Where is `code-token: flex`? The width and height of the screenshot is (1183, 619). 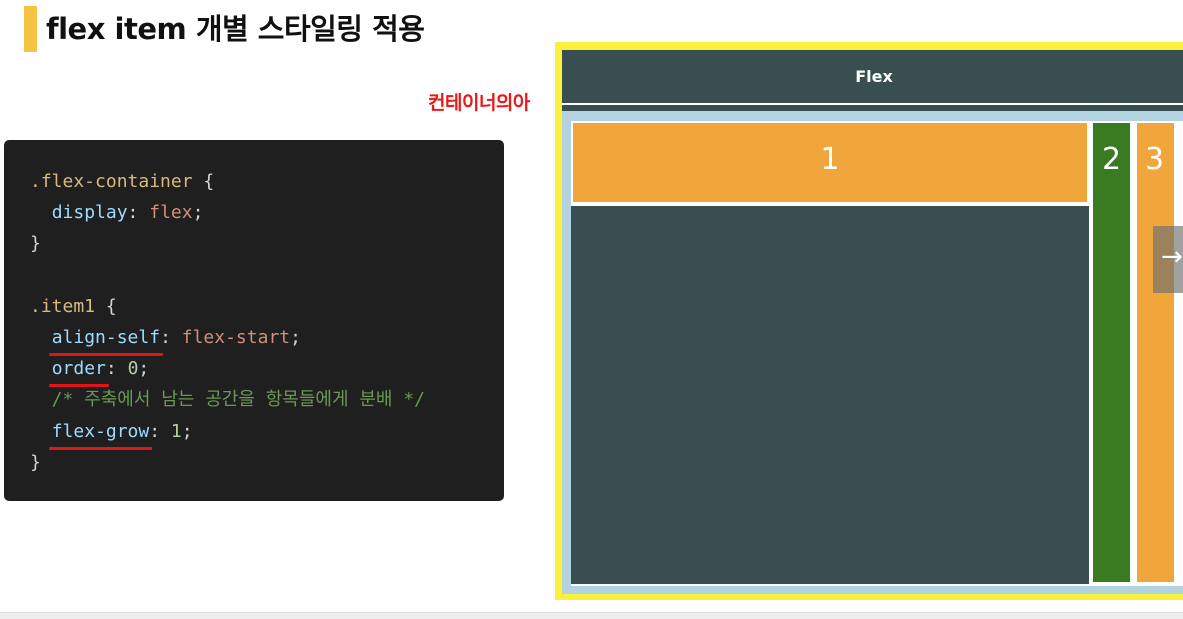
code-token: flex is located at coordinates (171, 213).